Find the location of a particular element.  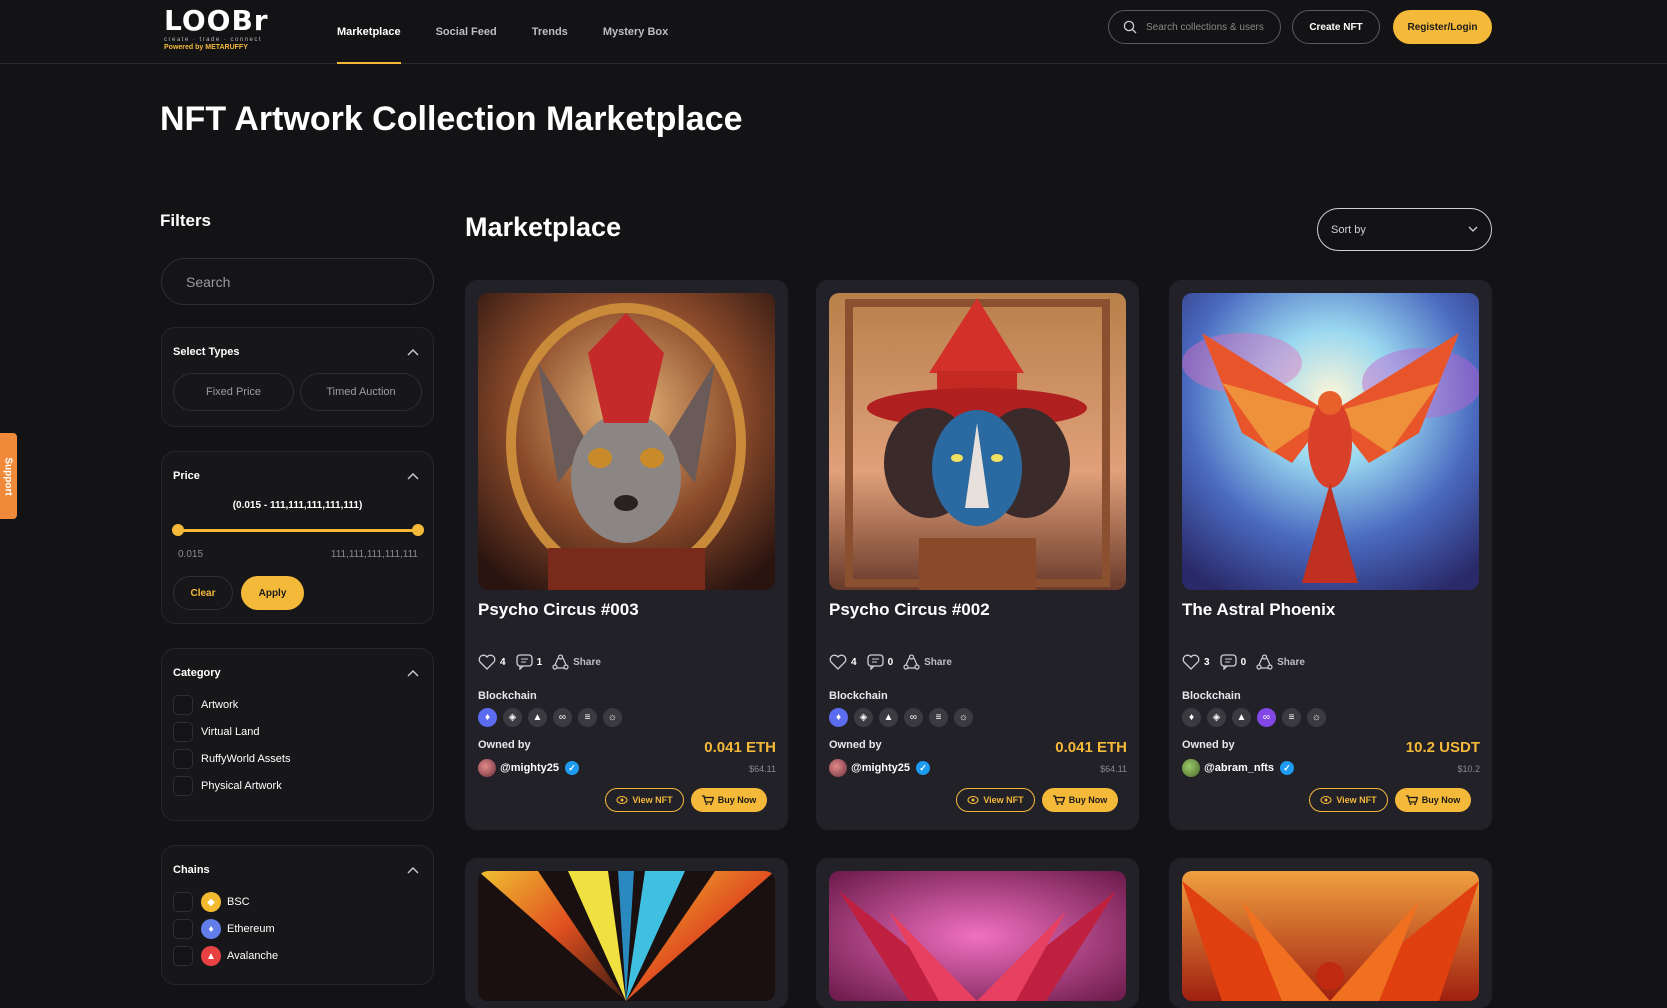

sort-by-select: Sort by is located at coordinates (1404, 229).